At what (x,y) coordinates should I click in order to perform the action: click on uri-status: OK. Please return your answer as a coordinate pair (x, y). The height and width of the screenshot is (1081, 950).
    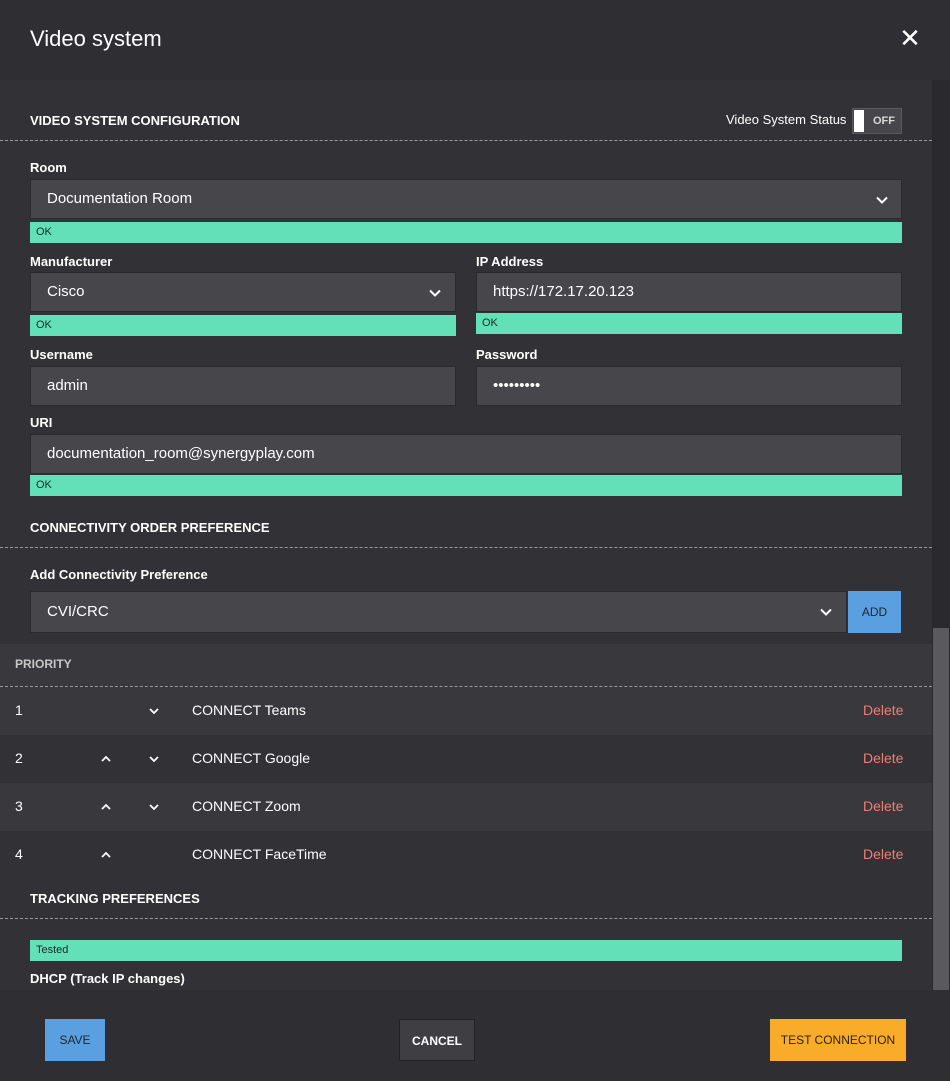
    Looking at the image, I should click on (466, 485).